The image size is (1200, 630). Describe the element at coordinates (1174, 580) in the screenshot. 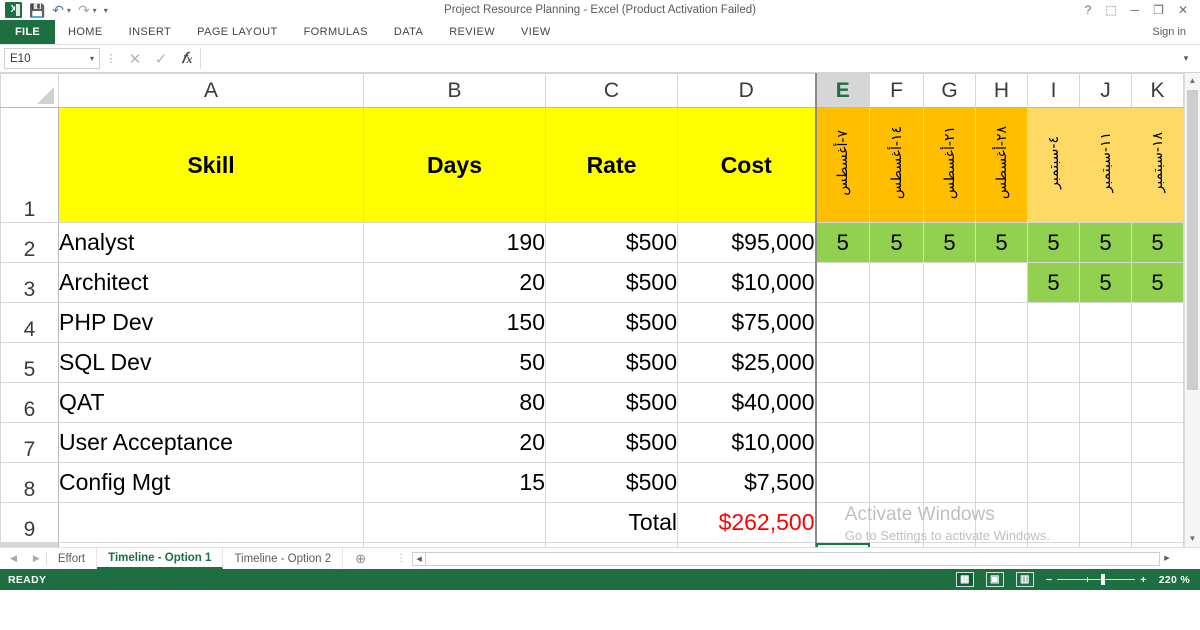

I see `zoom-level-label: 220 %` at that location.